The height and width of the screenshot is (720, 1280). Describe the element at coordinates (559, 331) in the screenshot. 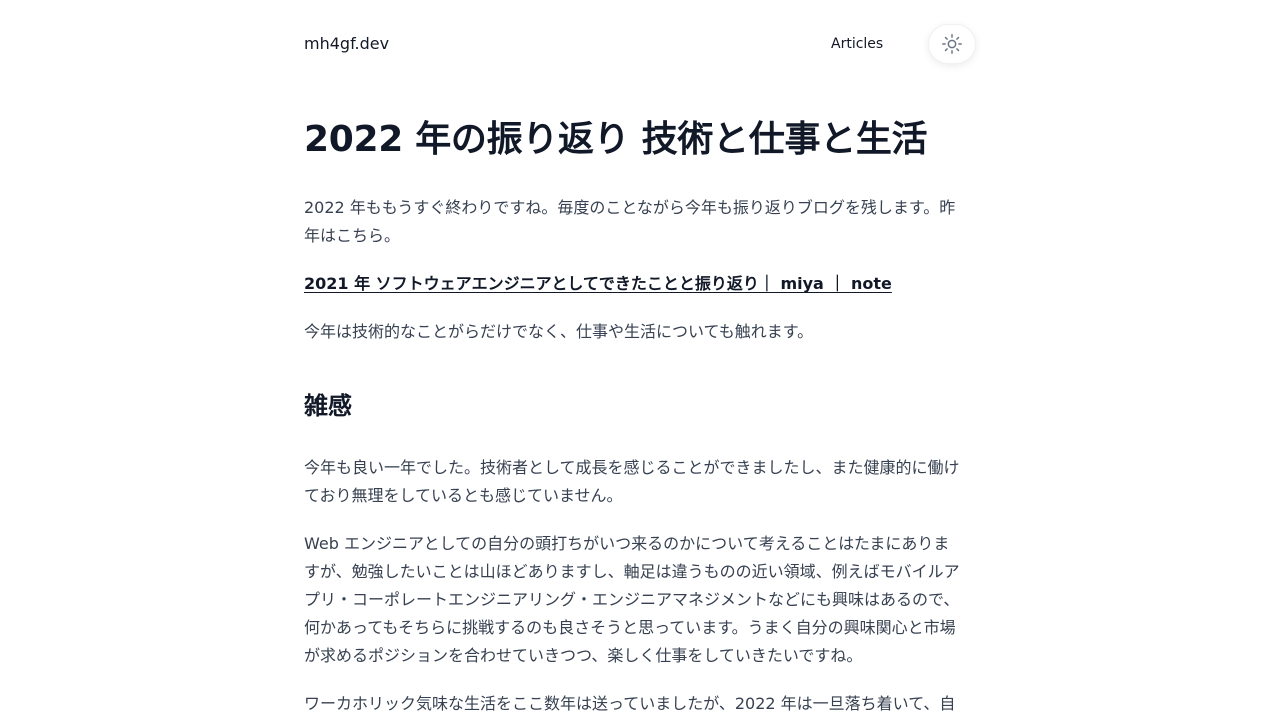

I see `tech-life-paragraph: 今年は技術的なことがらだけでなく、仕事や生活についても触れます。` at that location.